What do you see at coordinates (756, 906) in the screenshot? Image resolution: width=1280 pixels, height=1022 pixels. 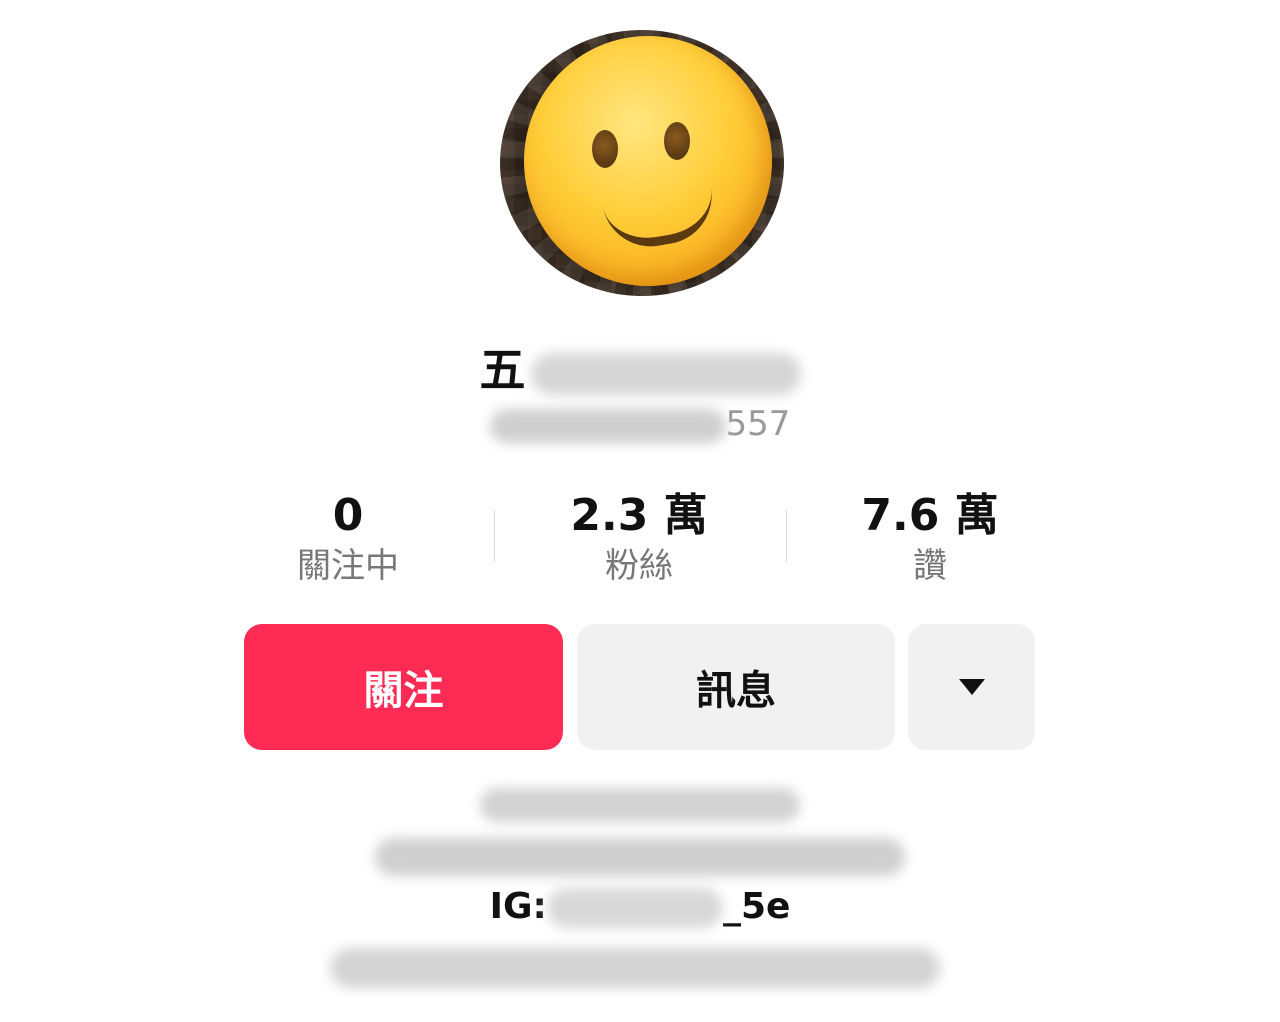 I see `bio-ig-suffix: _5e` at bounding box center [756, 906].